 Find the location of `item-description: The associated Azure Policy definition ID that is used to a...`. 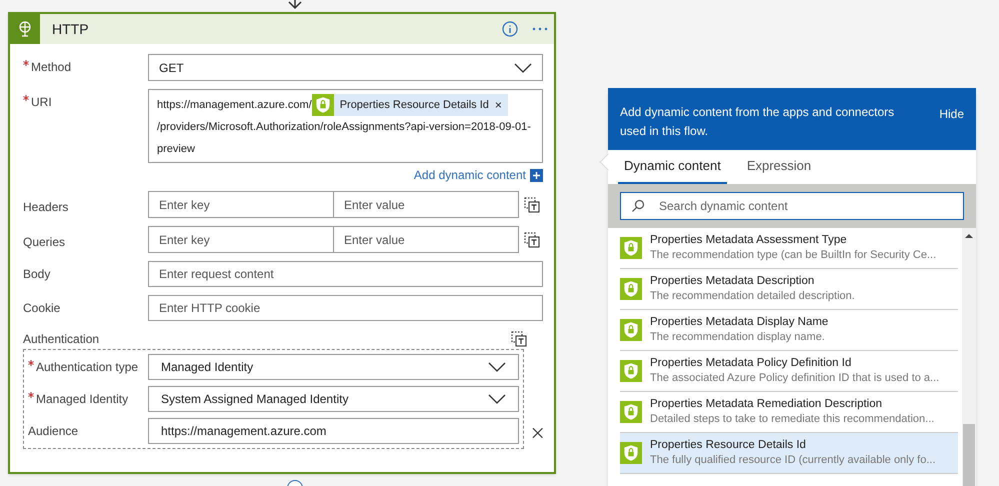

item-description: The associated Azure Policy definition ID that is used to a... is located at coordinates (795, 378).